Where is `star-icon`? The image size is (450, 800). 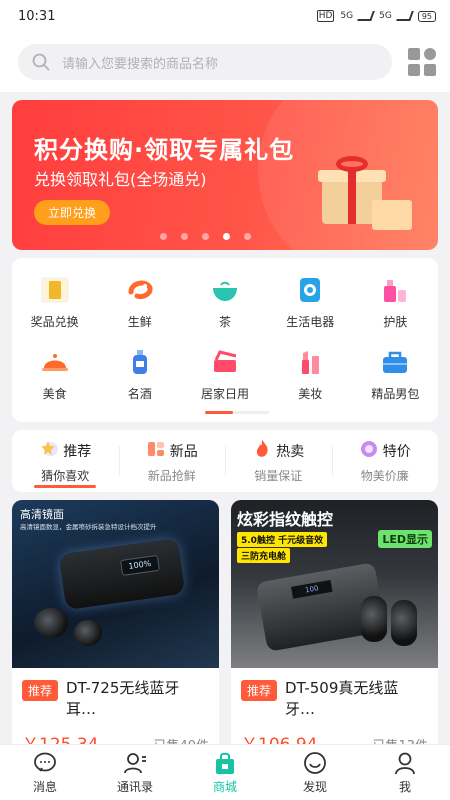 star-icon is located at coordinates (49, 451).